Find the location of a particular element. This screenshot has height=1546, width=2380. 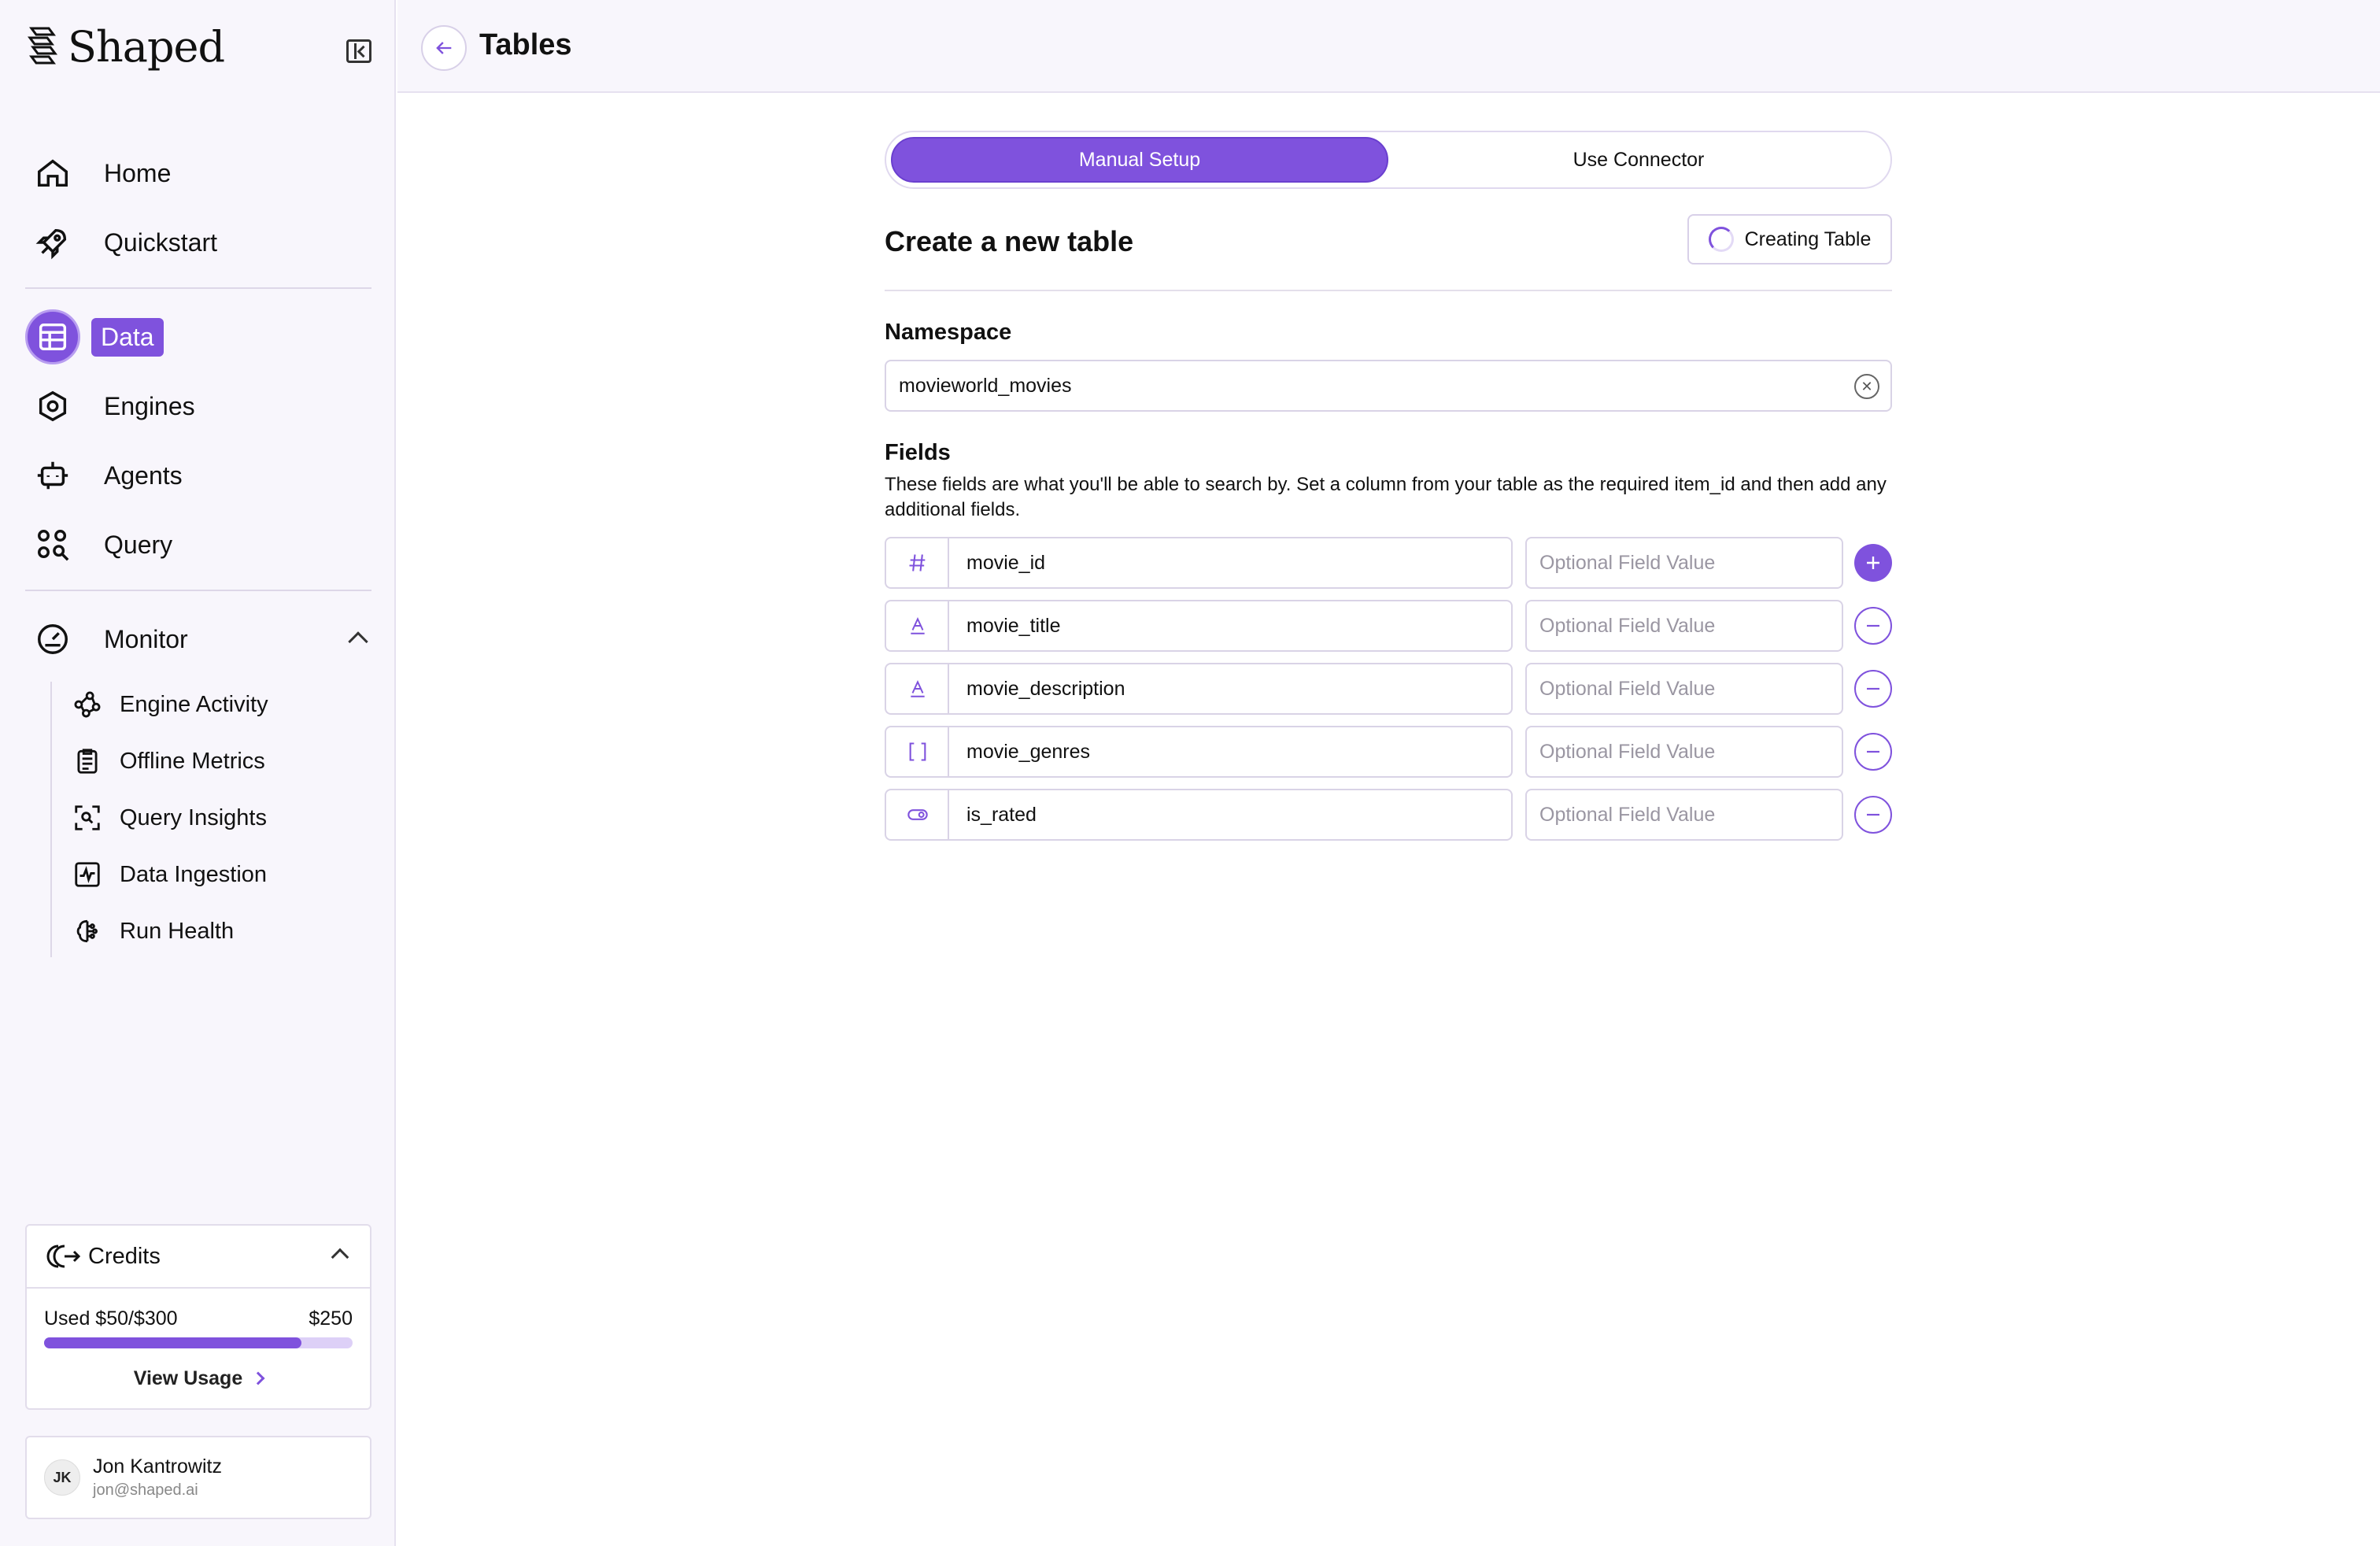

shaped-logo-icon is located at coordinates (42, 45).